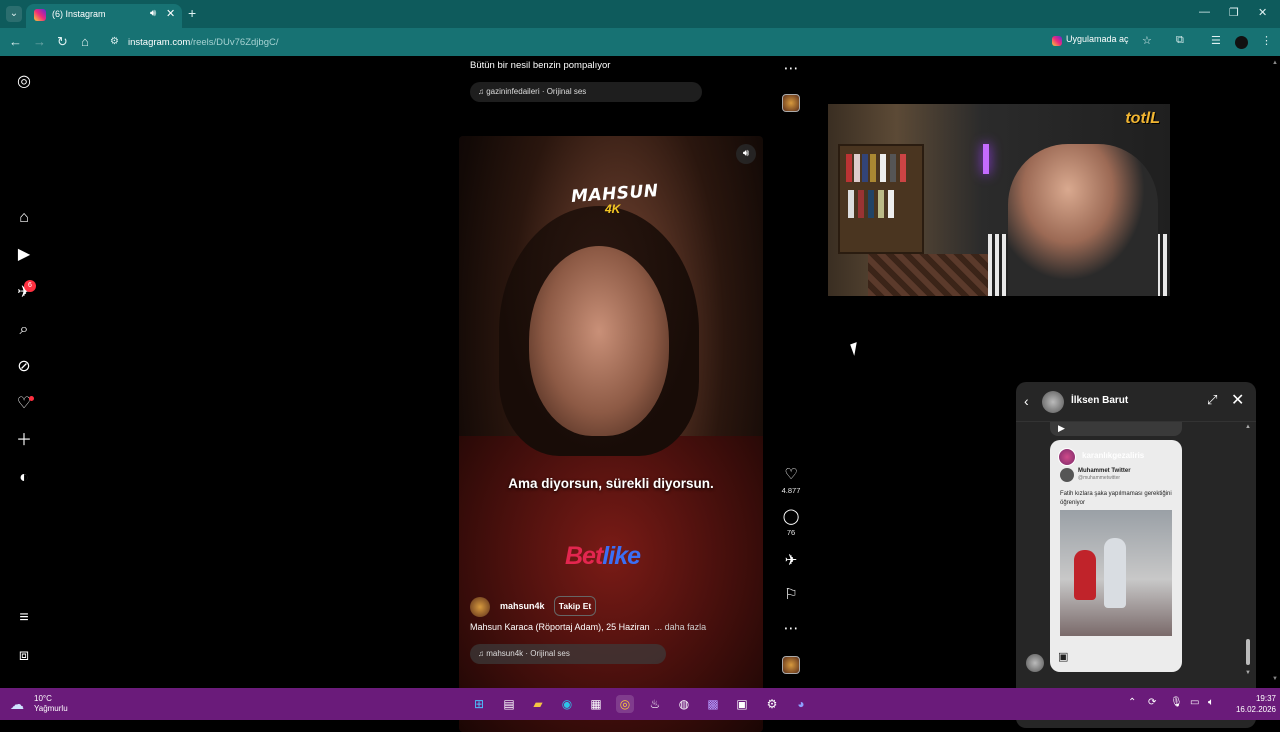 The height and width of the screenshot is (732, 1280). Describe the element at coordinates (791, 103) in the screenshot. I see `previous-reel-audio-thumbnail` at that location.